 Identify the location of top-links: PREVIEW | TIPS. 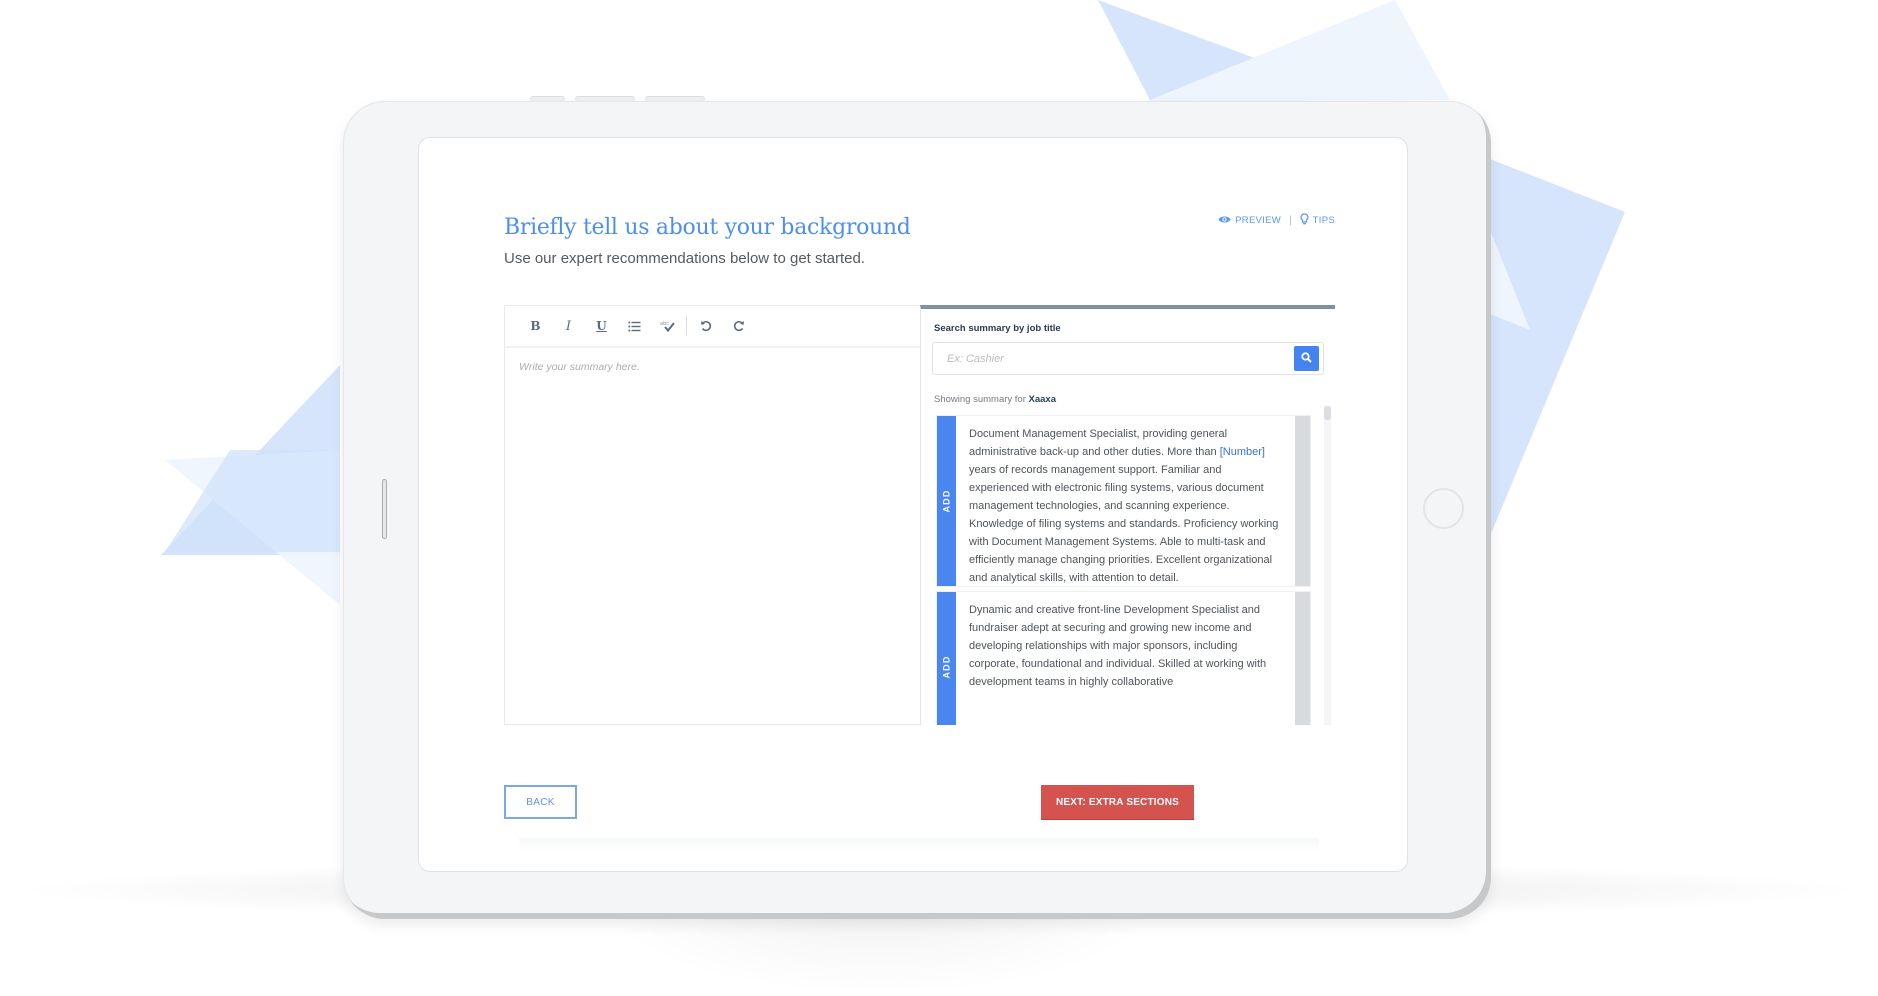
(1276, 220).